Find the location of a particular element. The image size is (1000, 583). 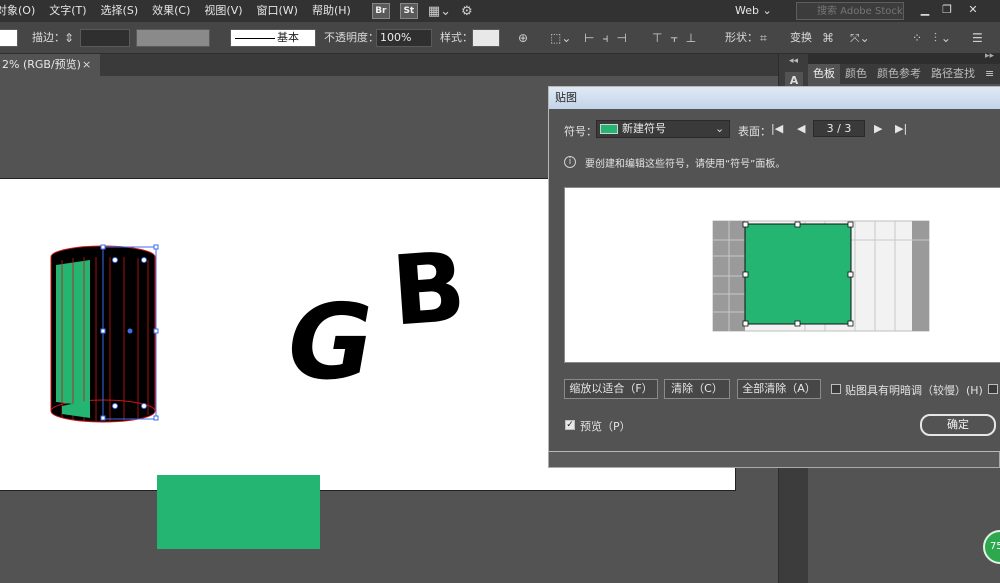

panel-tab-group: 色板 颜色 颜色参考 路径查找 is located at coordinates (904, 74).